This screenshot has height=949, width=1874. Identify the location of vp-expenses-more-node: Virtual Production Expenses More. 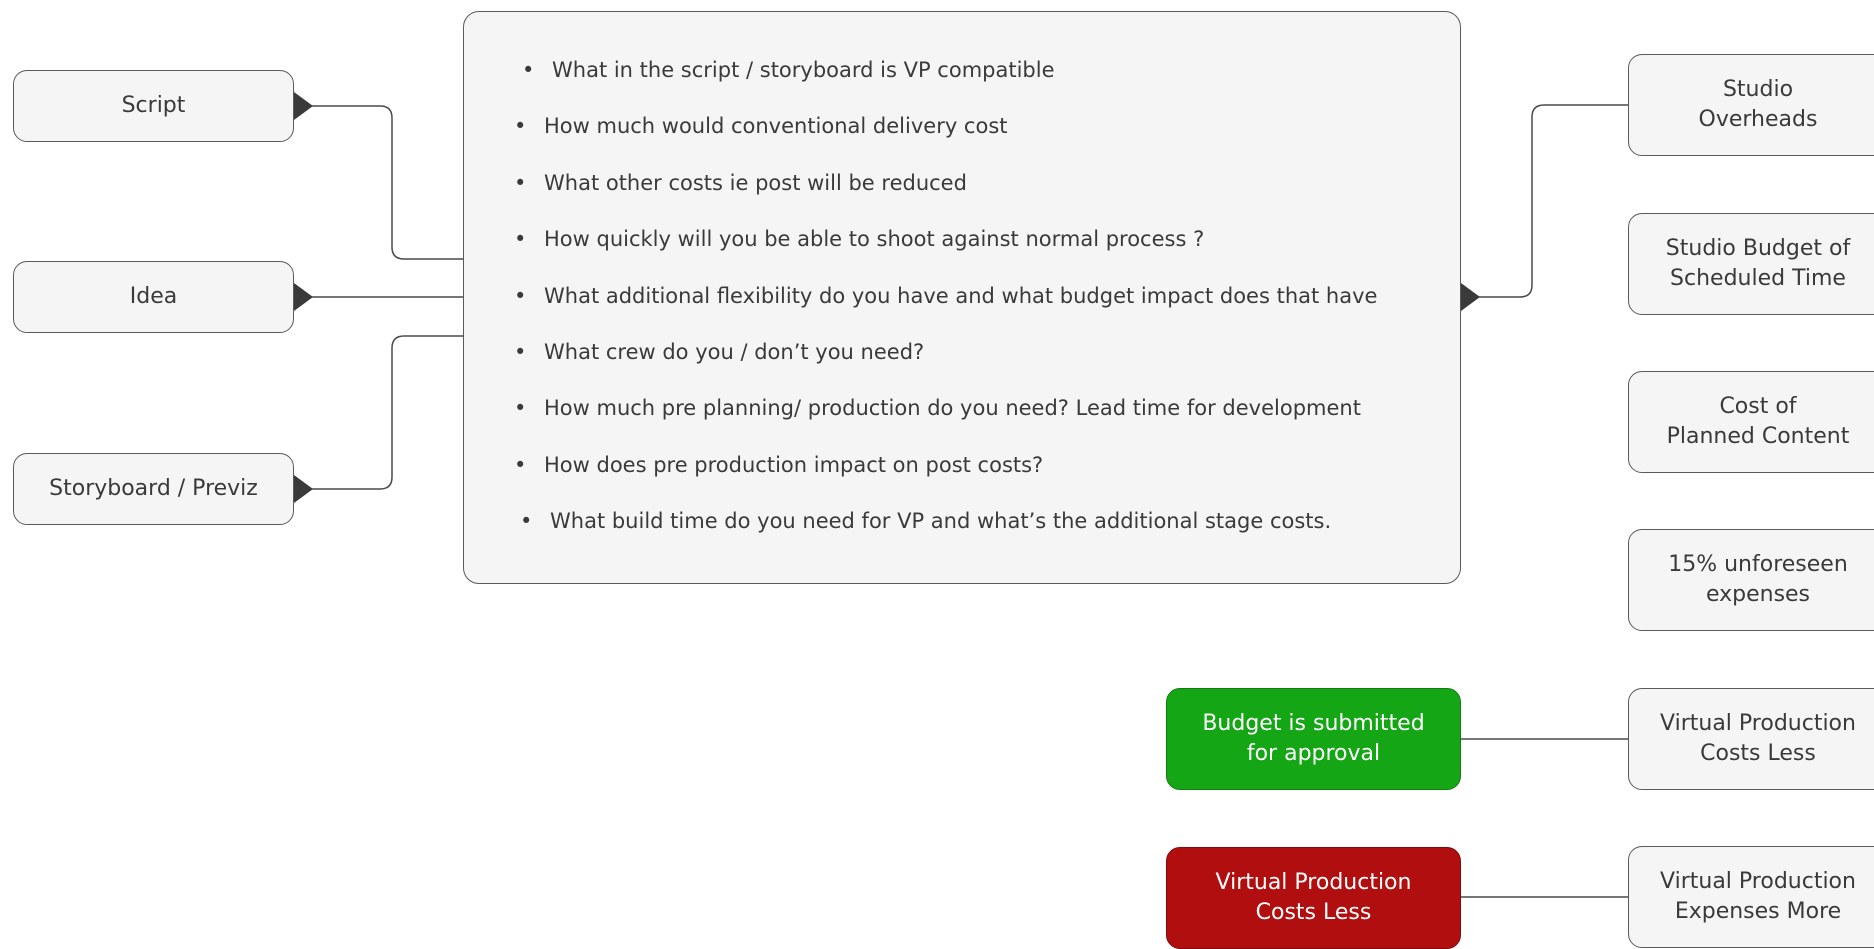
(1751, 897).